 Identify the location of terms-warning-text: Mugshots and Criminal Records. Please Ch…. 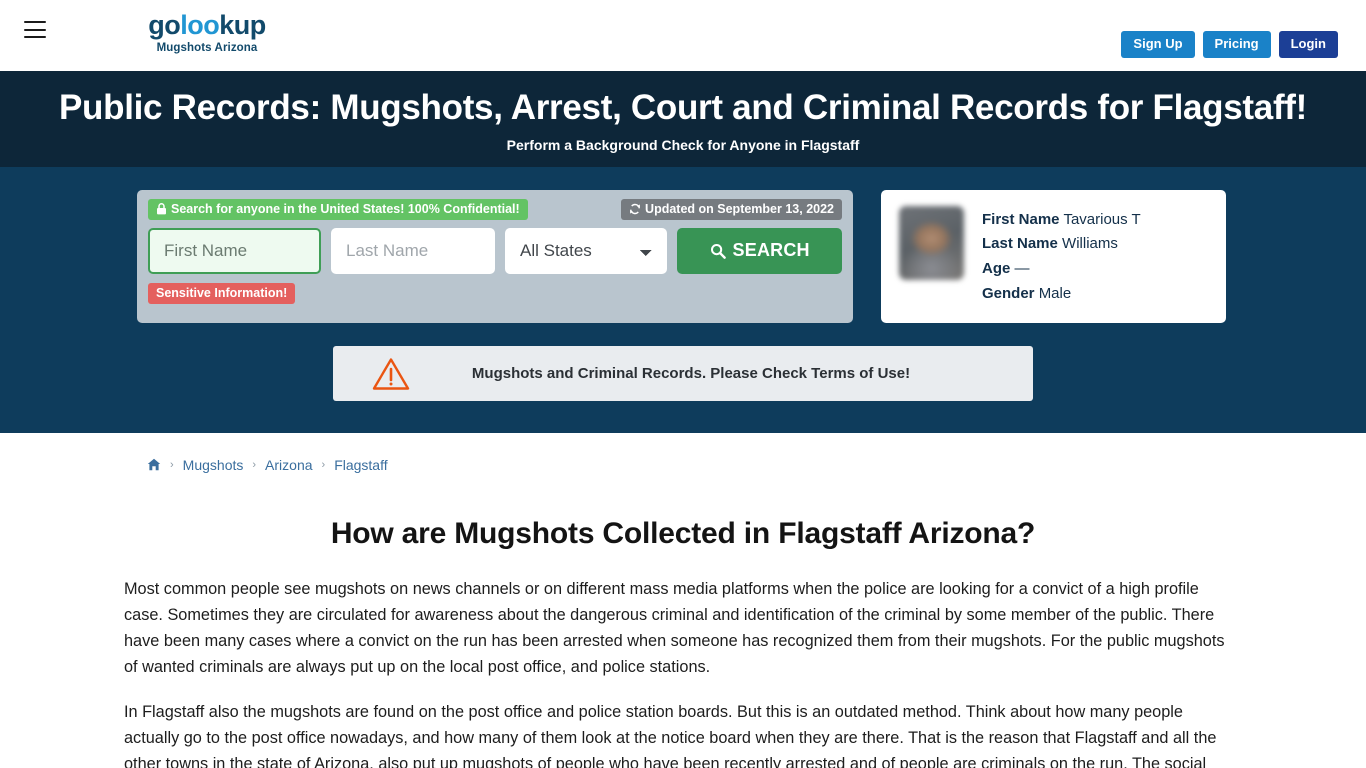
(691, 374).